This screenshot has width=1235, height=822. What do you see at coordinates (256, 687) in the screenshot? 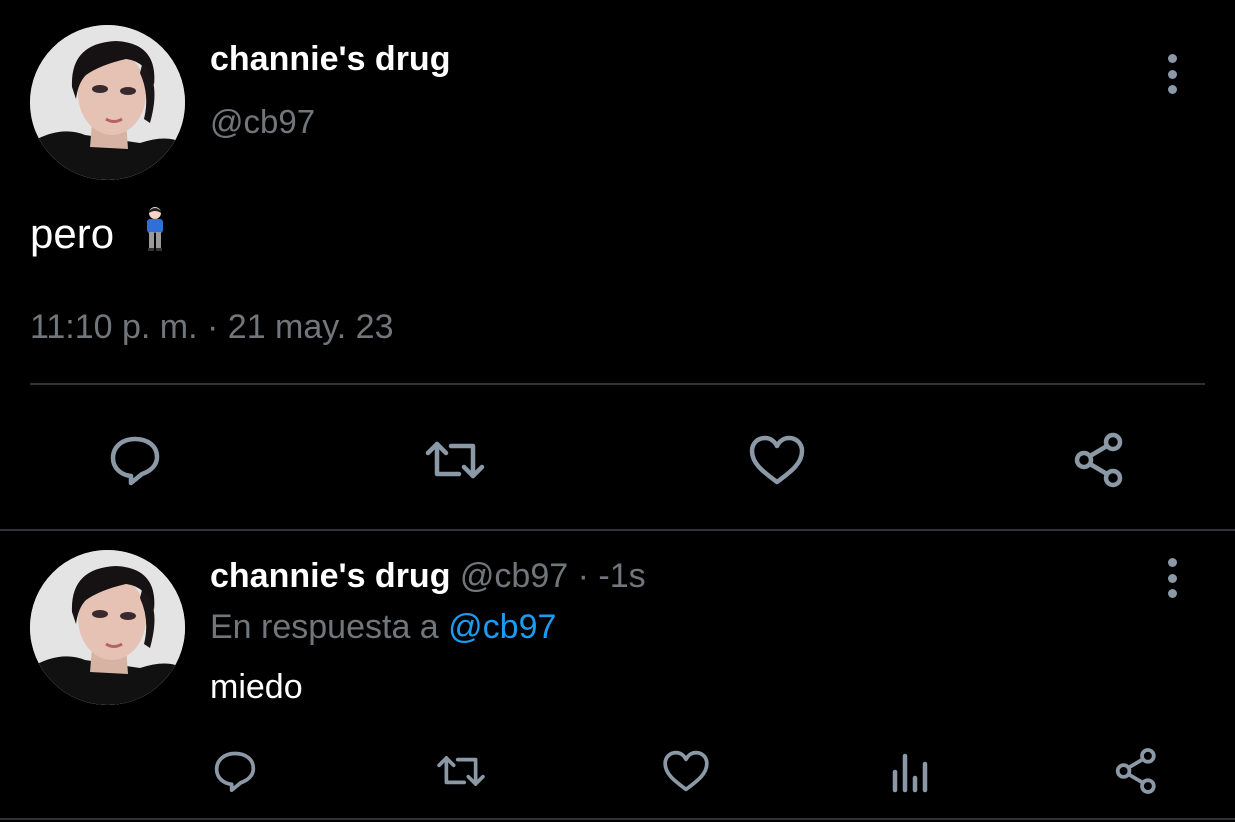
I see `tweet-text: miedo` at bounding box center [256, 687].